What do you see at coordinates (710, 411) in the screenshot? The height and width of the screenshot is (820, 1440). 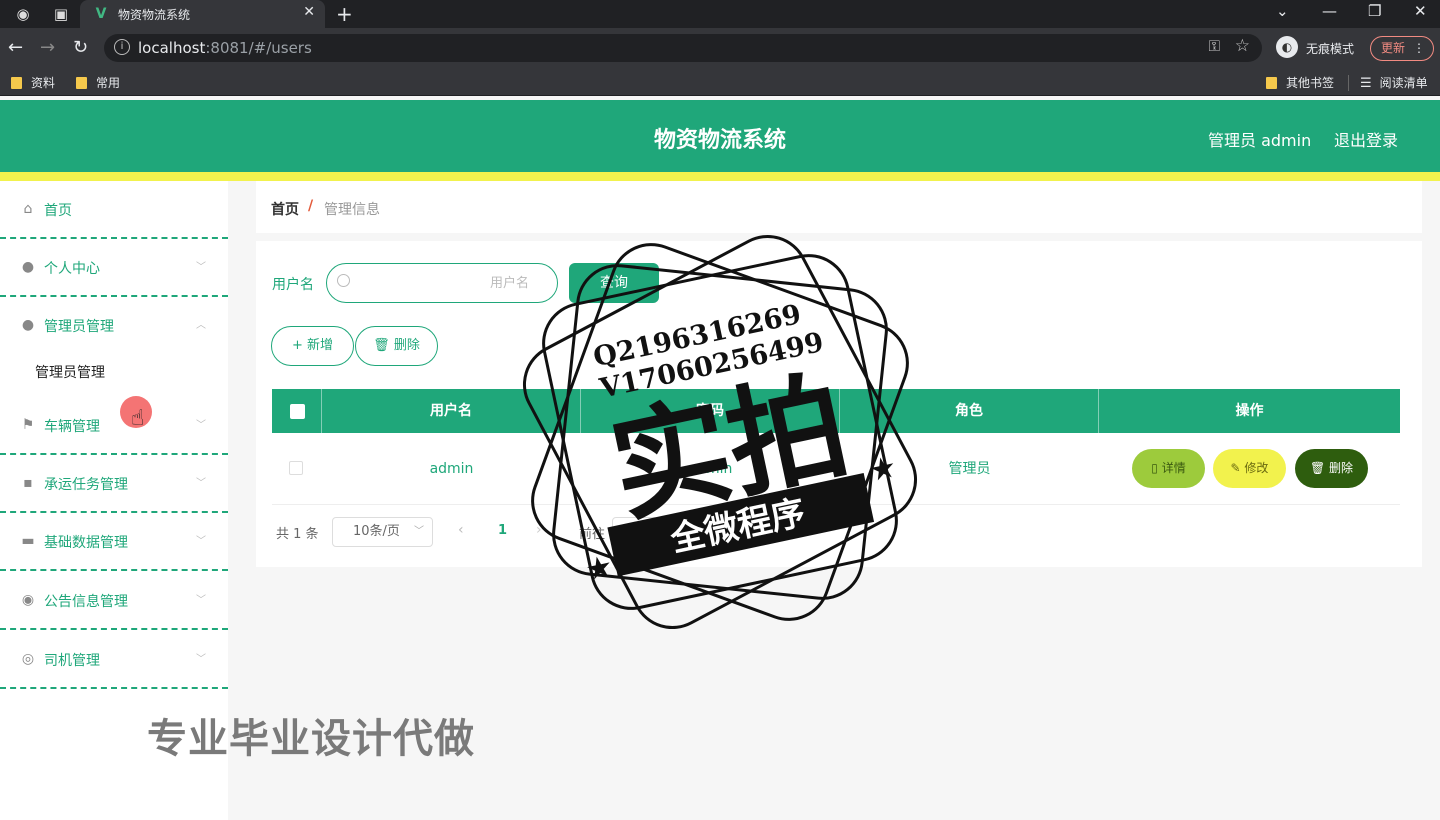 I see `column-header-password: 密码` at bounding box center [710, 411].